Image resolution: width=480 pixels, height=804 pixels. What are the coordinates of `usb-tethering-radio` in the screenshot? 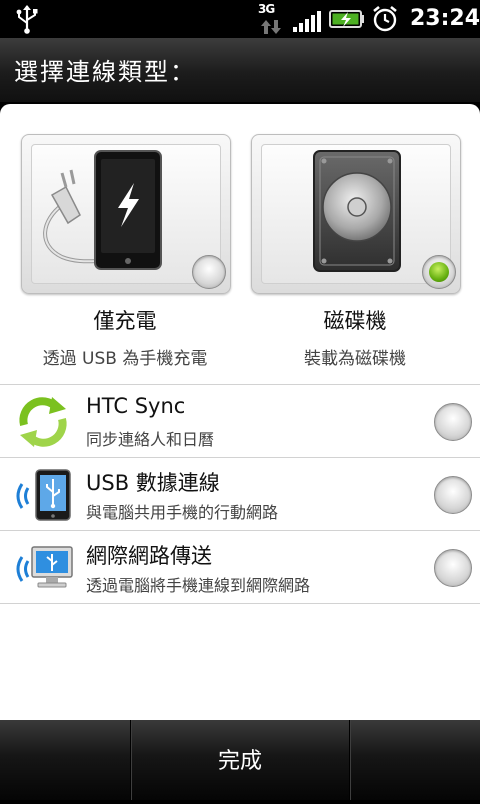 It's located at (453, 495).